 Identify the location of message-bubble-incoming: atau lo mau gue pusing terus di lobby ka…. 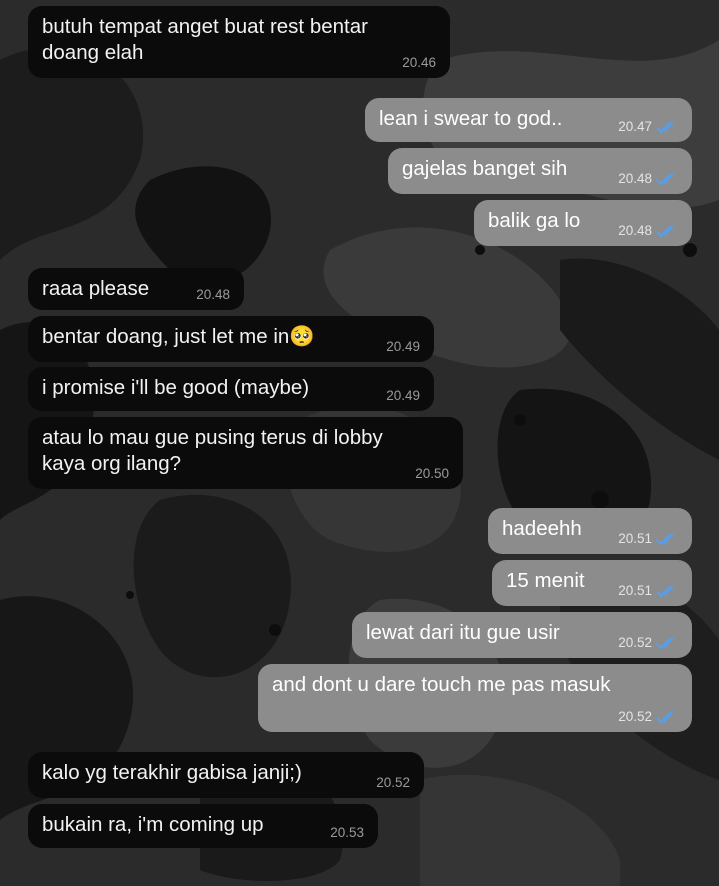
(245, 453).